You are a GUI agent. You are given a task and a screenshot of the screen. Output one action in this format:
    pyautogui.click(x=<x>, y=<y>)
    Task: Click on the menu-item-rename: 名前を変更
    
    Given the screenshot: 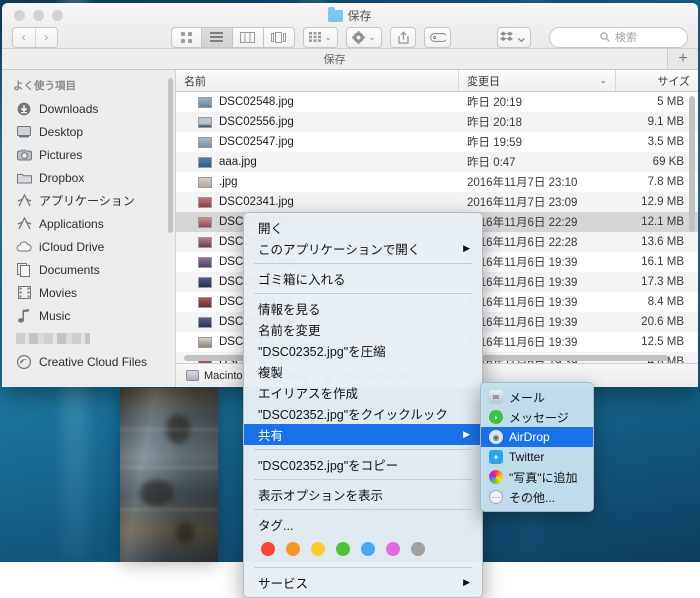 What is the action you would take?
    pyautogui.click(x=363, y=329)
    